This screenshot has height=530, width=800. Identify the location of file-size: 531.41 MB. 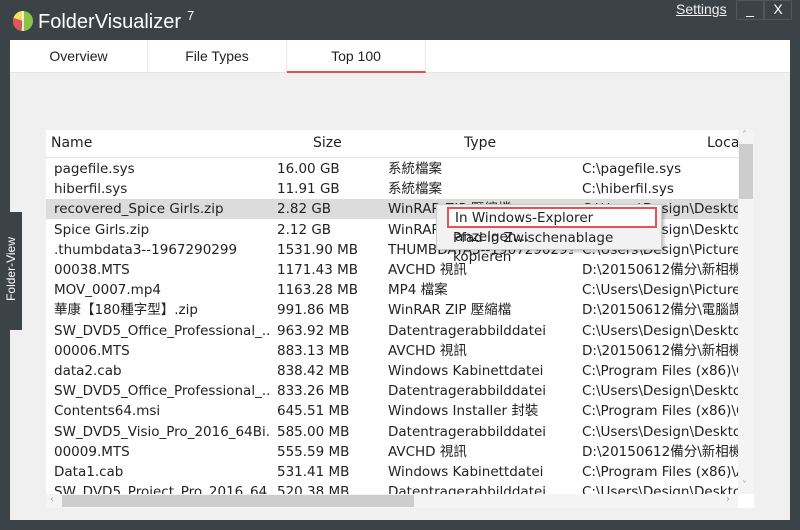
(313, 472).